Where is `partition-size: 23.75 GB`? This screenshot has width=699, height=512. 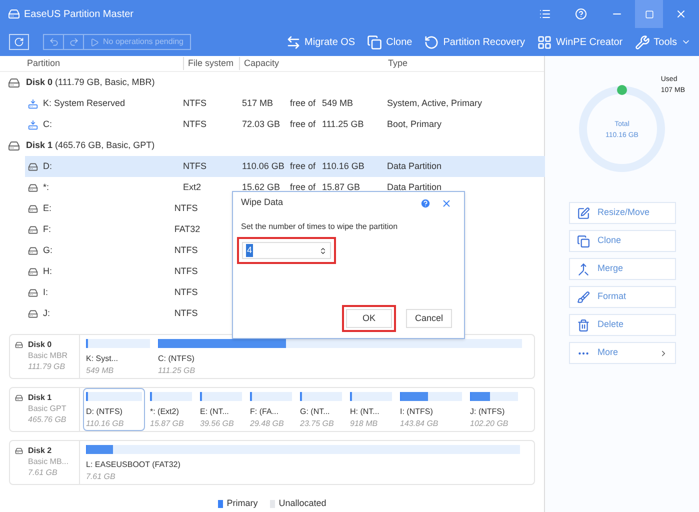 partition-size: 23.75 GB is located at coordinates (317, 424).